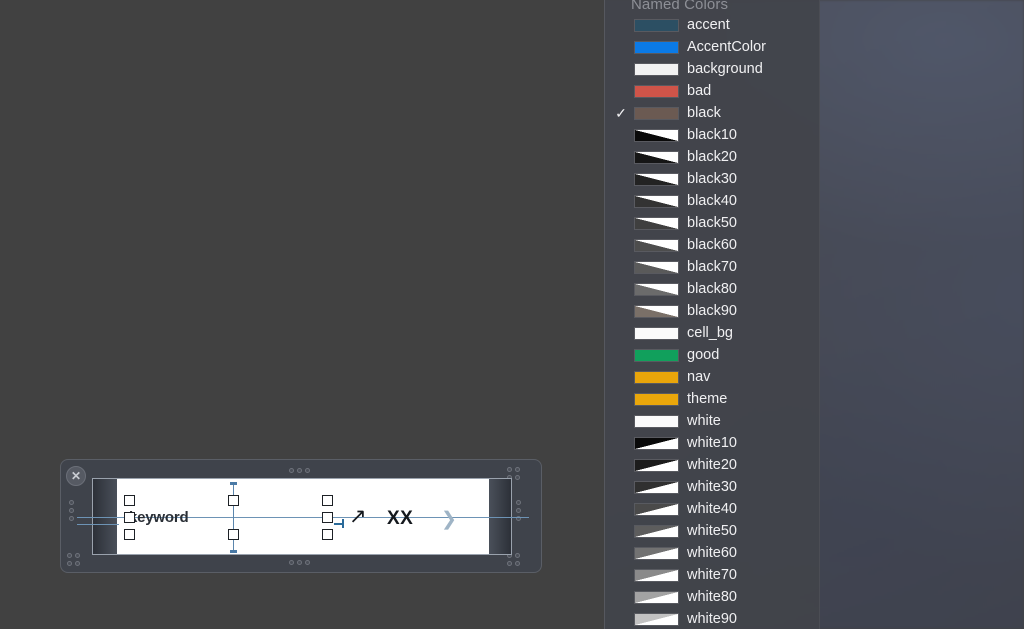 Image resolution: width=1024 pixels, height=629 pixels. What do you see at coordinates (712, 91) in the screenshot?
I see `menu-item-bad: bad` at bounding box center [712, 91].